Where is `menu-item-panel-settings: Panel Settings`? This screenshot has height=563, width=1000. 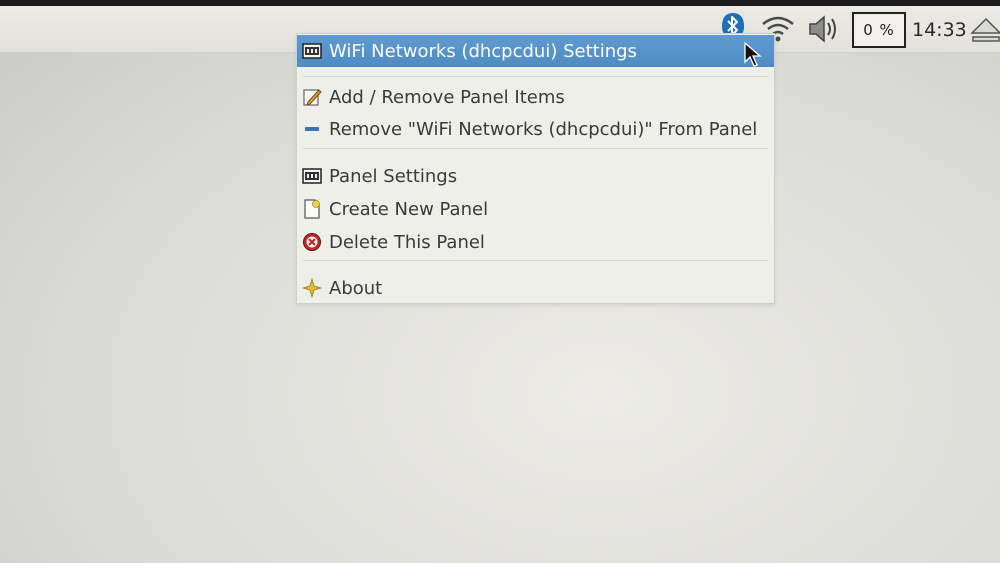
menu-item-panel-settings: Panel Settings is located at coordinates (535, 176).